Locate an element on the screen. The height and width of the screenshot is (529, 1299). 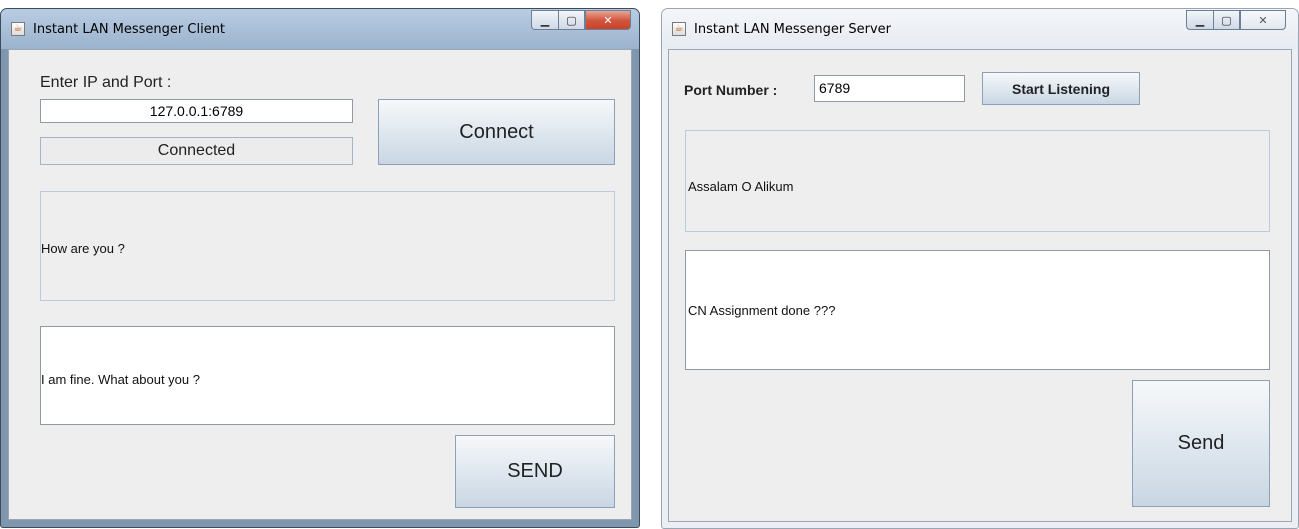
ip-port-label: Enter IP and Port : is located at coordinates (106, 82).